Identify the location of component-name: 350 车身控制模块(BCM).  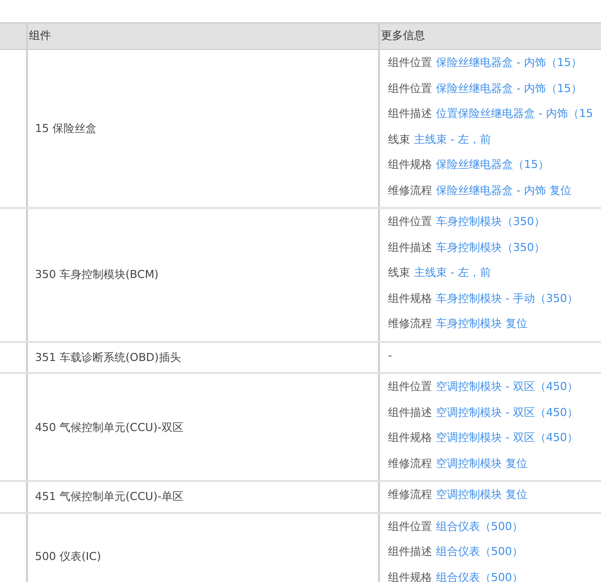
(97, 274).